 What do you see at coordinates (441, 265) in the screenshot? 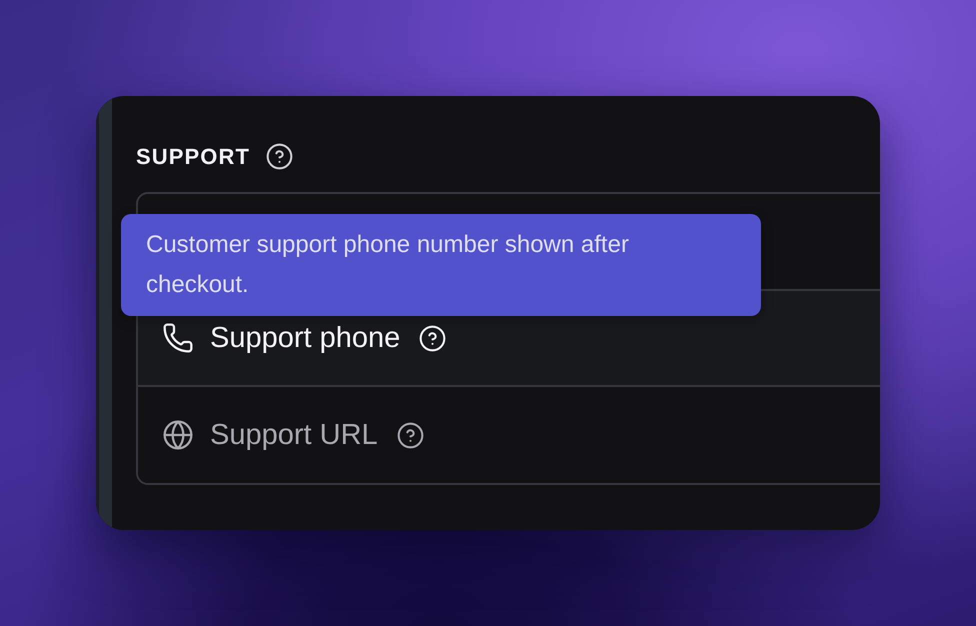
I see `tooltip: Customer support phone number shown after checkout.` at bounding box center [441, 265].